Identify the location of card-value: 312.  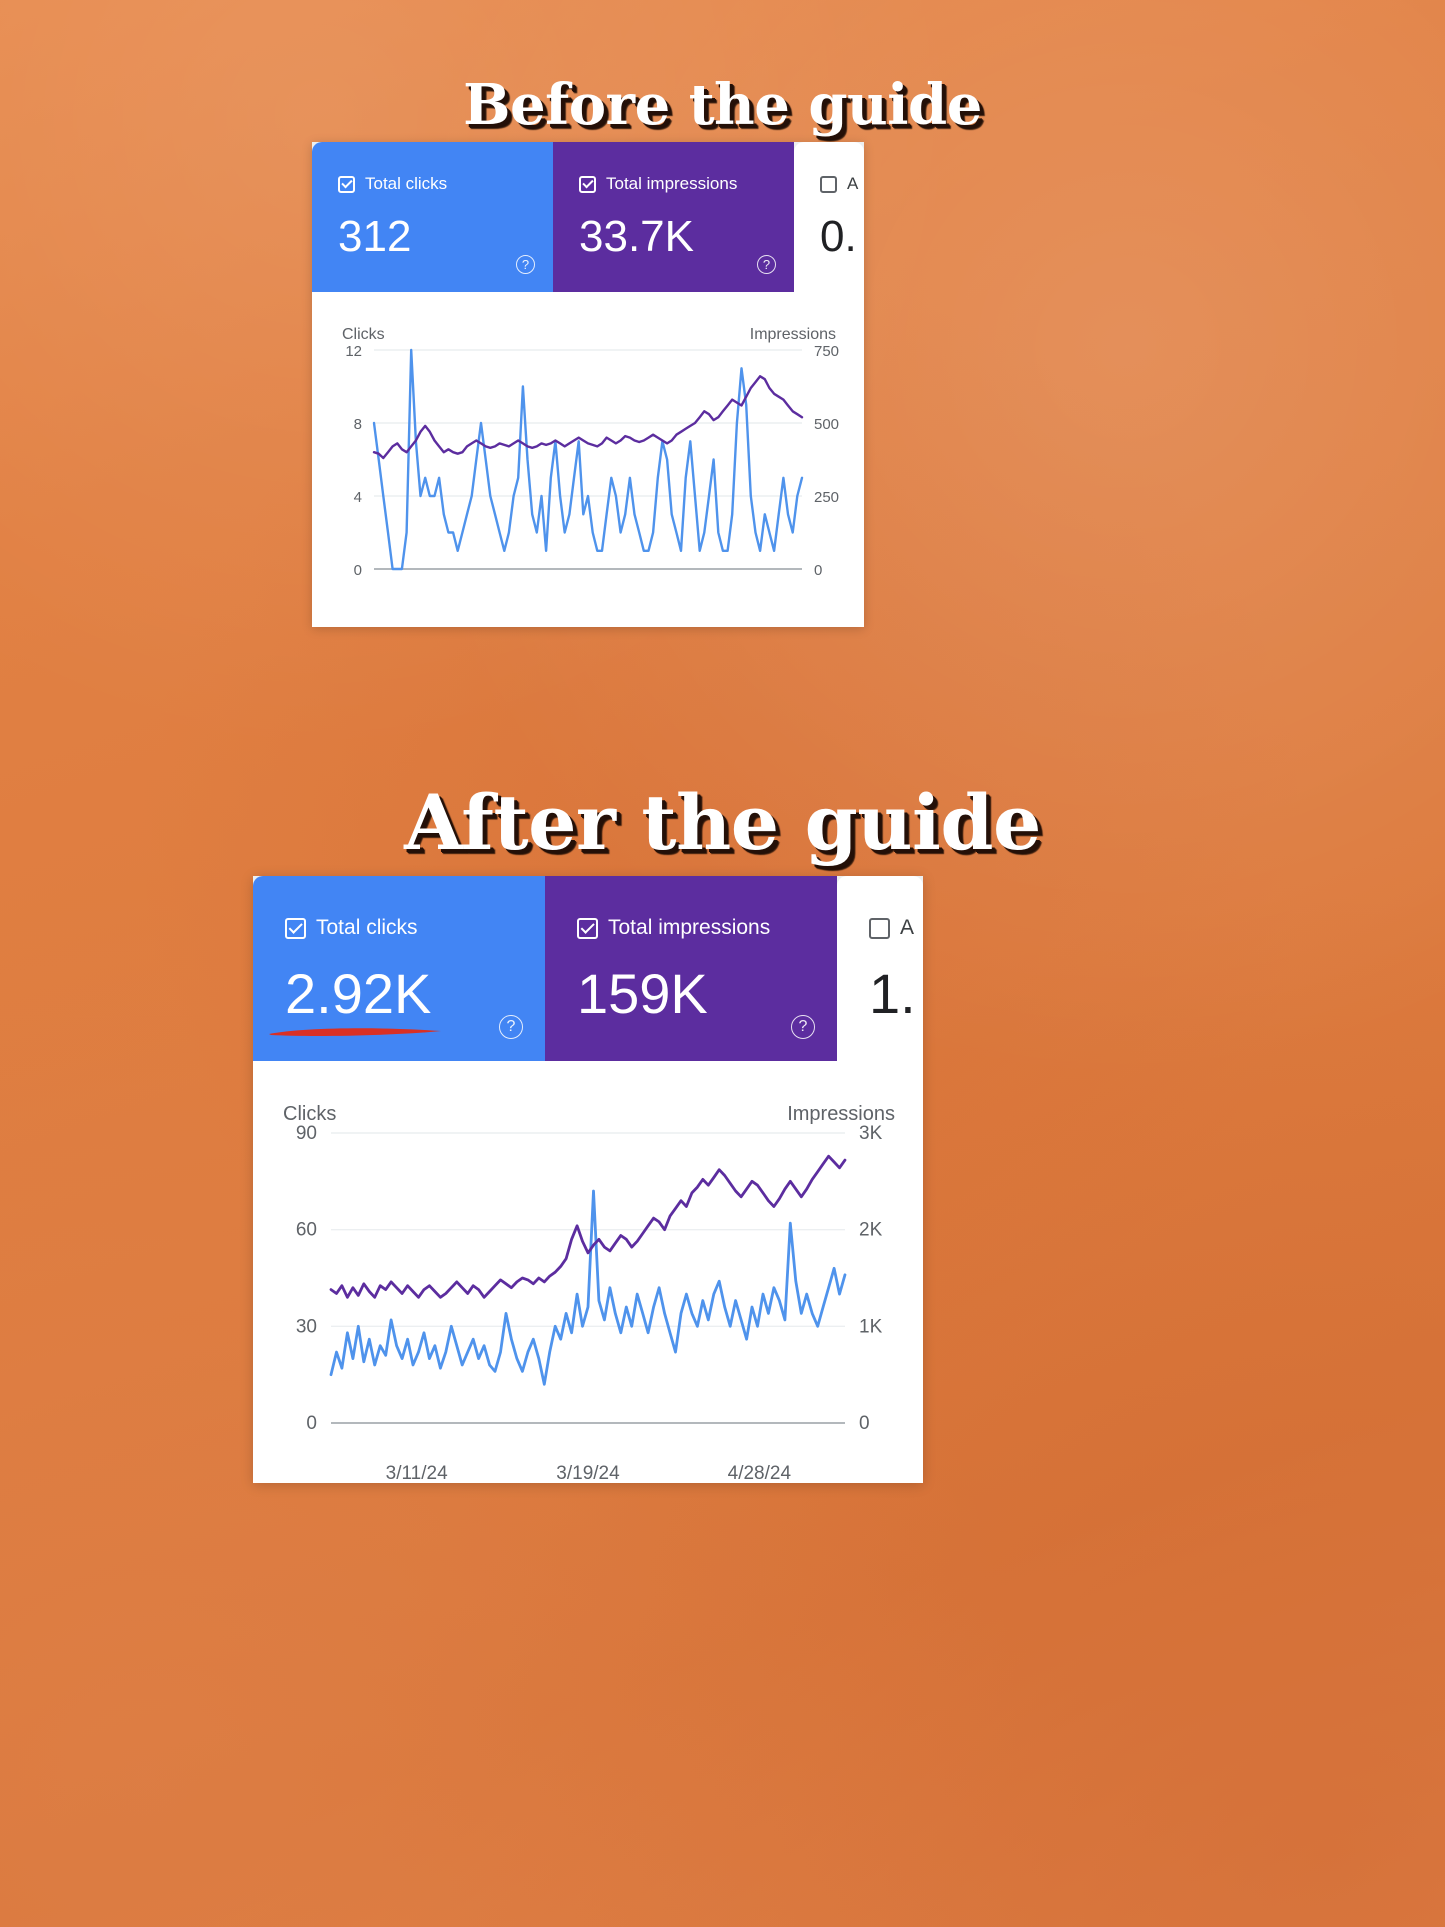
(375, 236).